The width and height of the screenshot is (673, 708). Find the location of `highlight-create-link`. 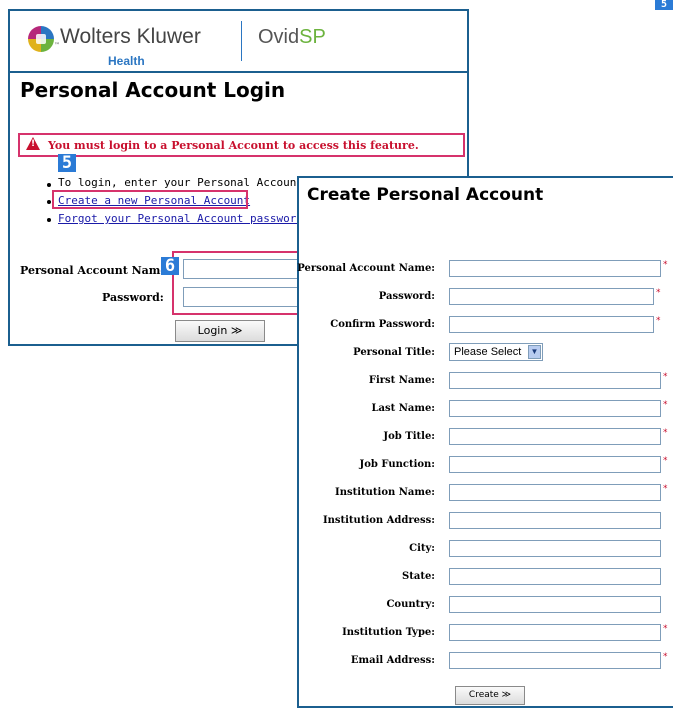

highlight-create-link is located at coordinates (150, 199).